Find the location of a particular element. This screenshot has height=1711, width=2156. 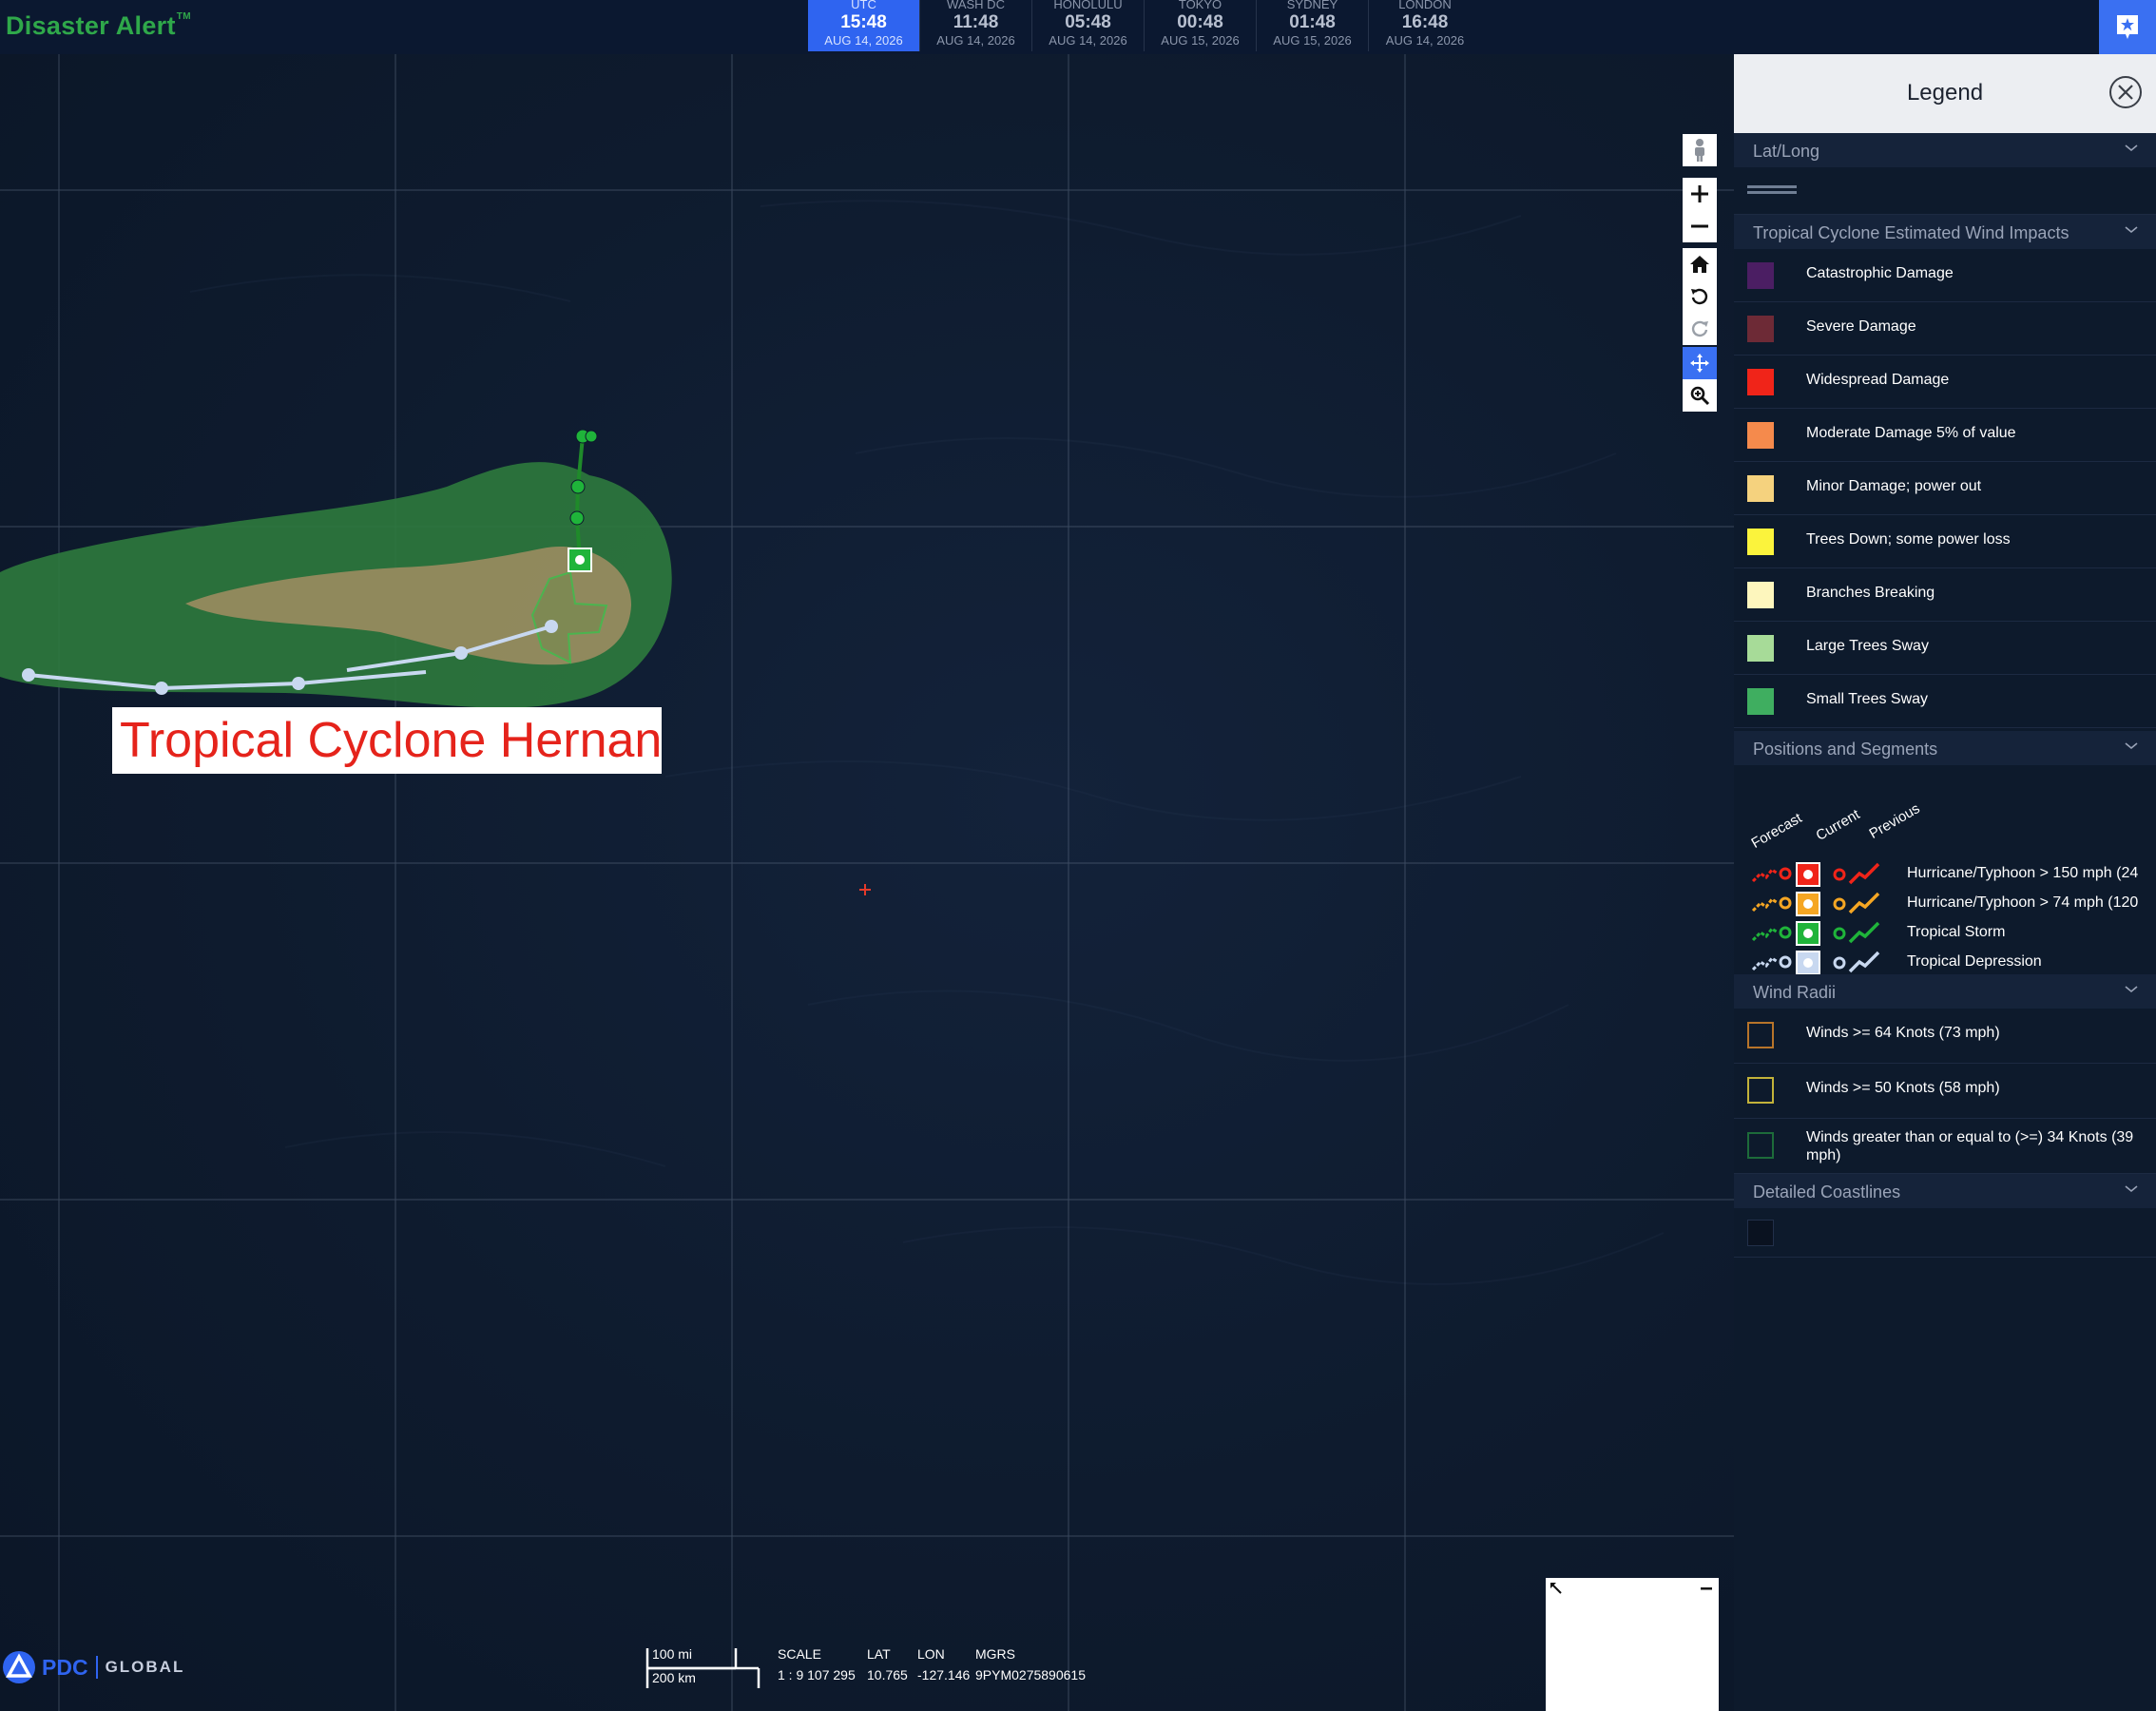

pan-button is located at coordinates (1700, 363).